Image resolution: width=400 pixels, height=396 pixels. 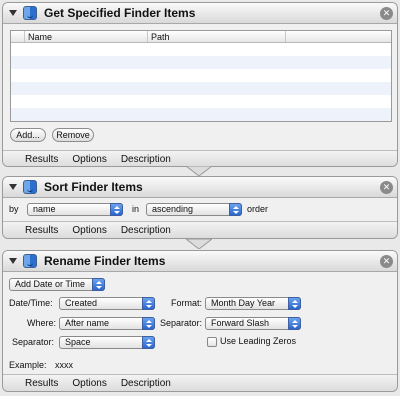 I want to click on sort-by-value: name, so click(x=44, y=209).